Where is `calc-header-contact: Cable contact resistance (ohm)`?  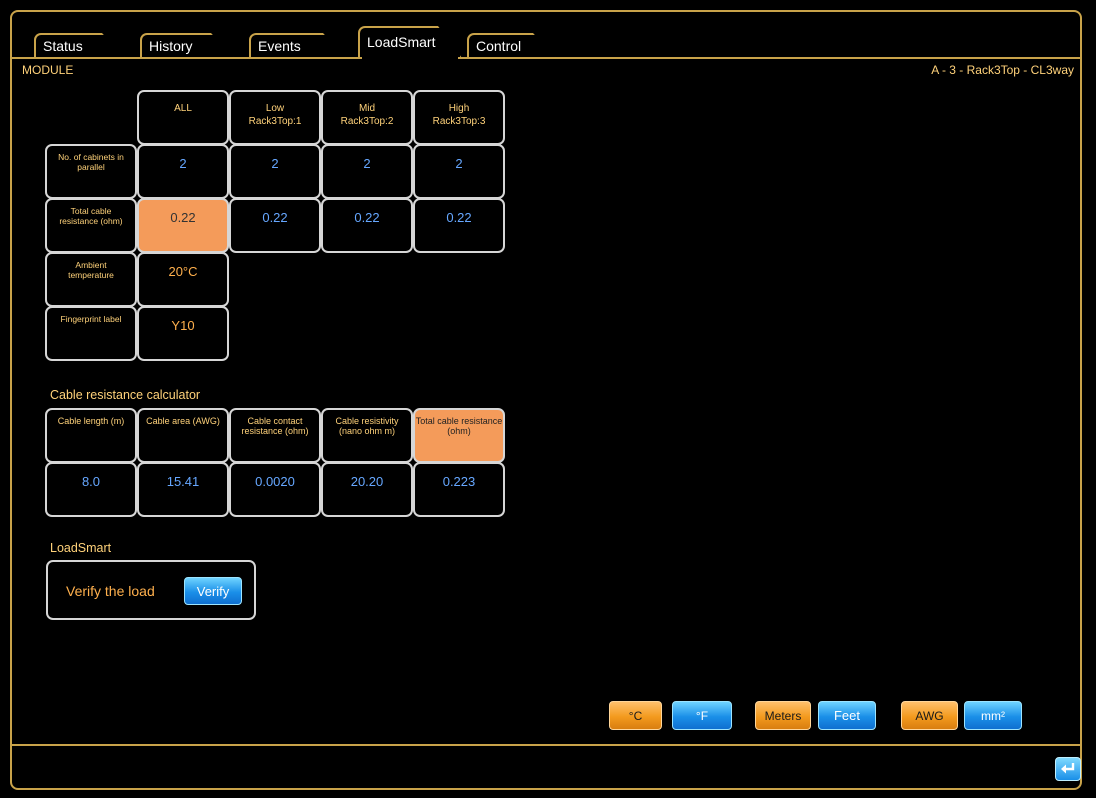
calc-header-contact: Cable contact resistance (ohm) is located at coordinates (275, 435).